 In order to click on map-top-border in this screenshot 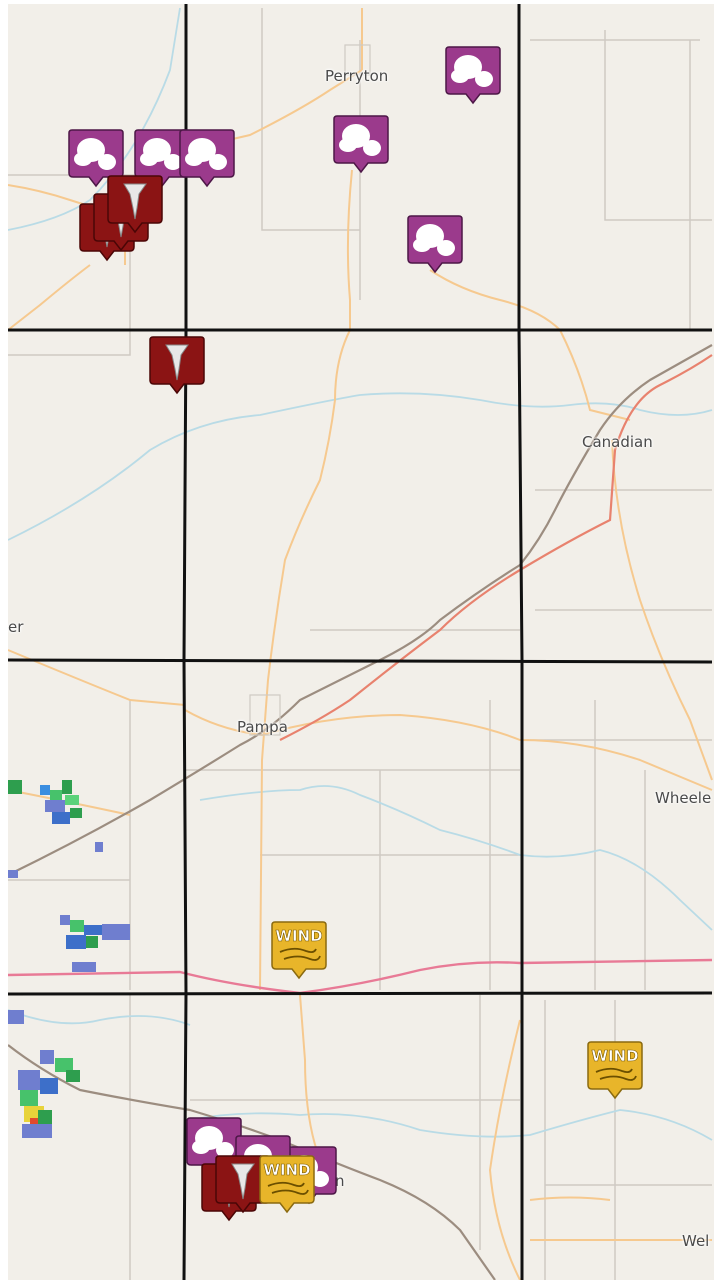, I will do `click(360, 2)`.